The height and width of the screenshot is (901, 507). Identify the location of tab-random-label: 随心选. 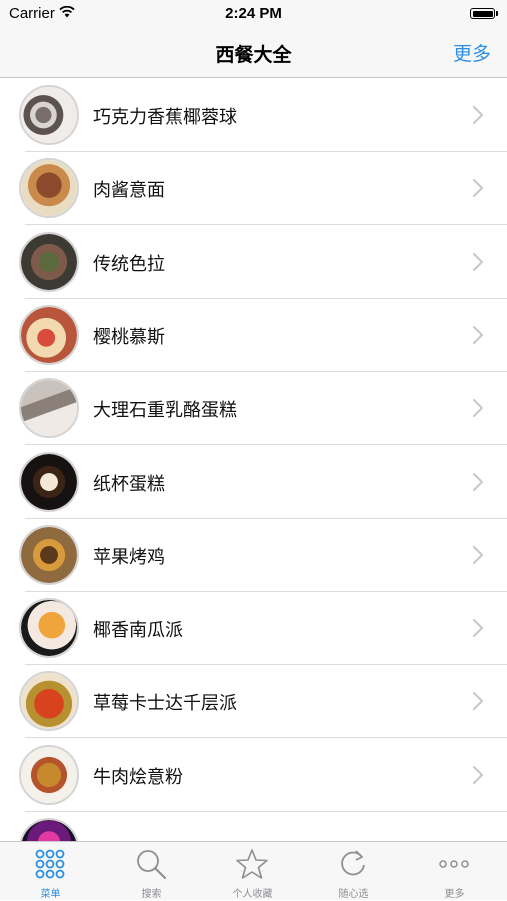
(353, 894).